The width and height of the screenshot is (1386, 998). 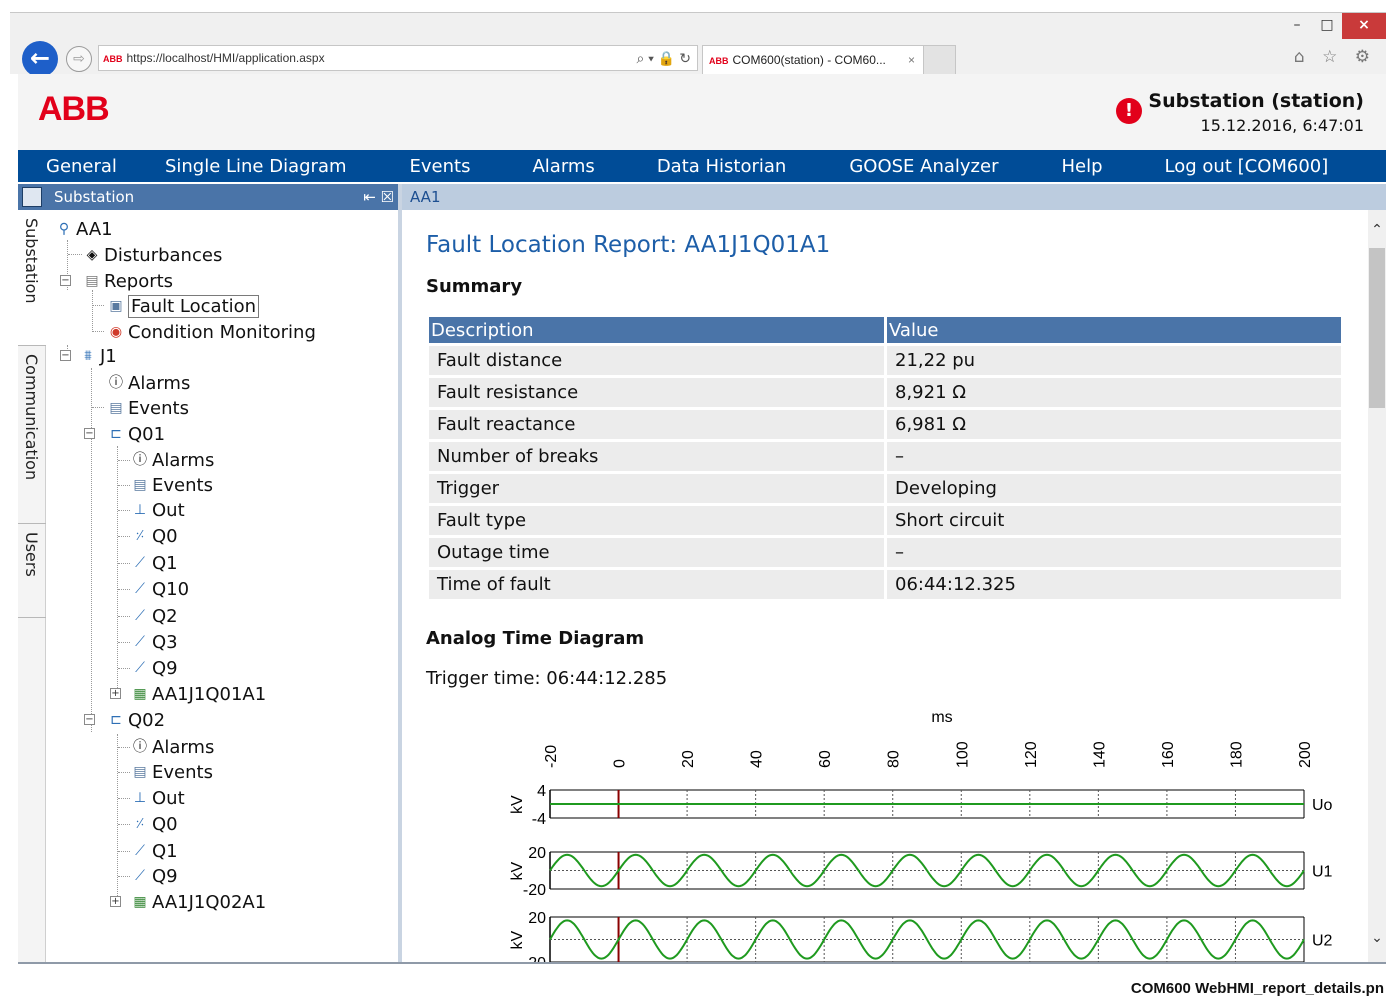 What do you see at coordinates (1216, 166) in the screenshot?
I see `menu-logout: Log out [COM600]` at bounding box center [1216, 166].